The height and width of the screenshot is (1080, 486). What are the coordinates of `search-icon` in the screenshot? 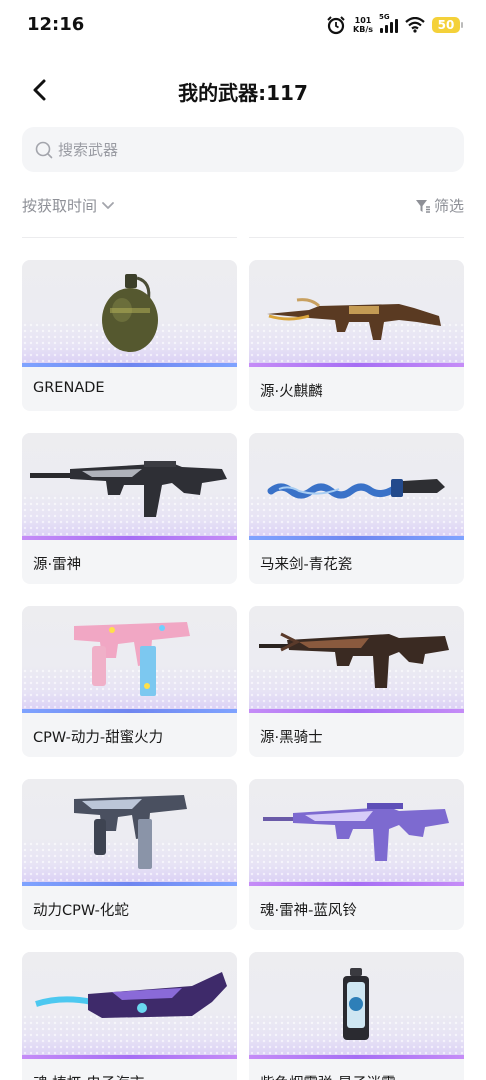 It's located at (44, 149).